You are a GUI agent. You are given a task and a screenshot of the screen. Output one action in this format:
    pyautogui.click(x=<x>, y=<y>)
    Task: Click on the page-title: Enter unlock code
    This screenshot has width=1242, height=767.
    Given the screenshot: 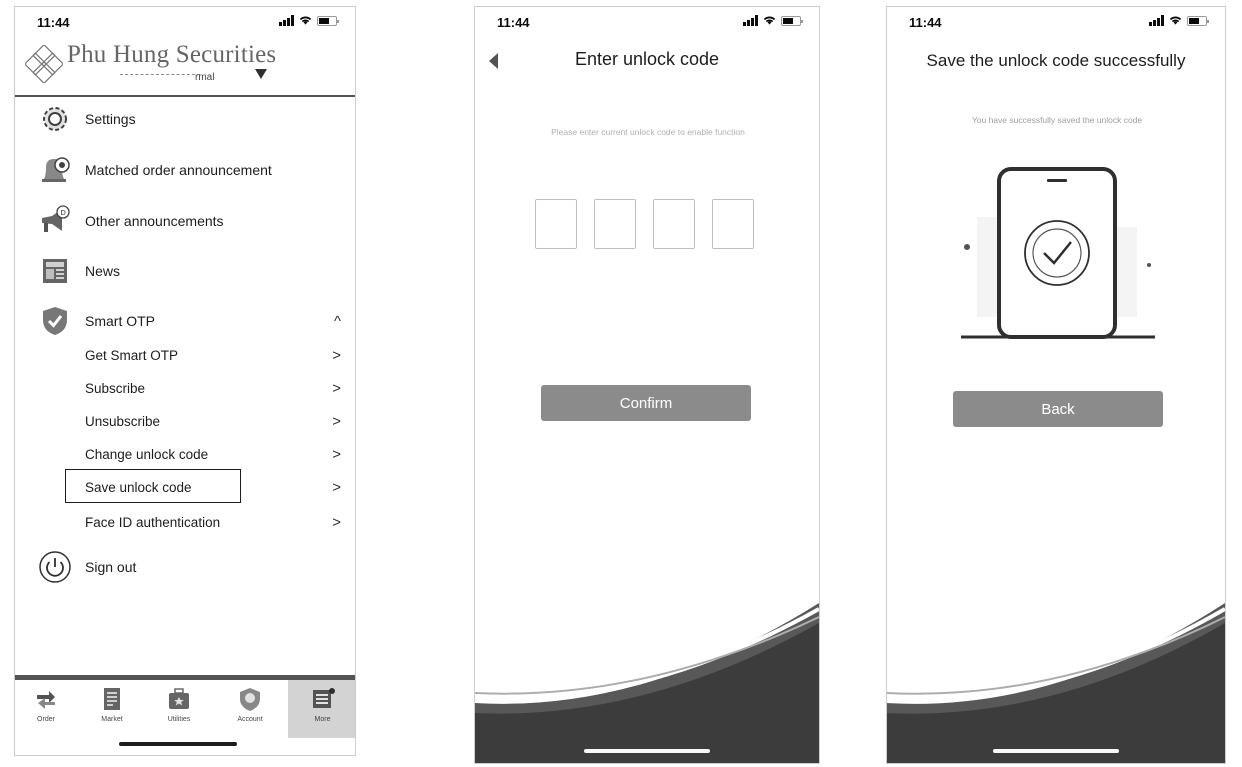 What is the action you would take?
    pyautogui.click(x=647, y=59)
    